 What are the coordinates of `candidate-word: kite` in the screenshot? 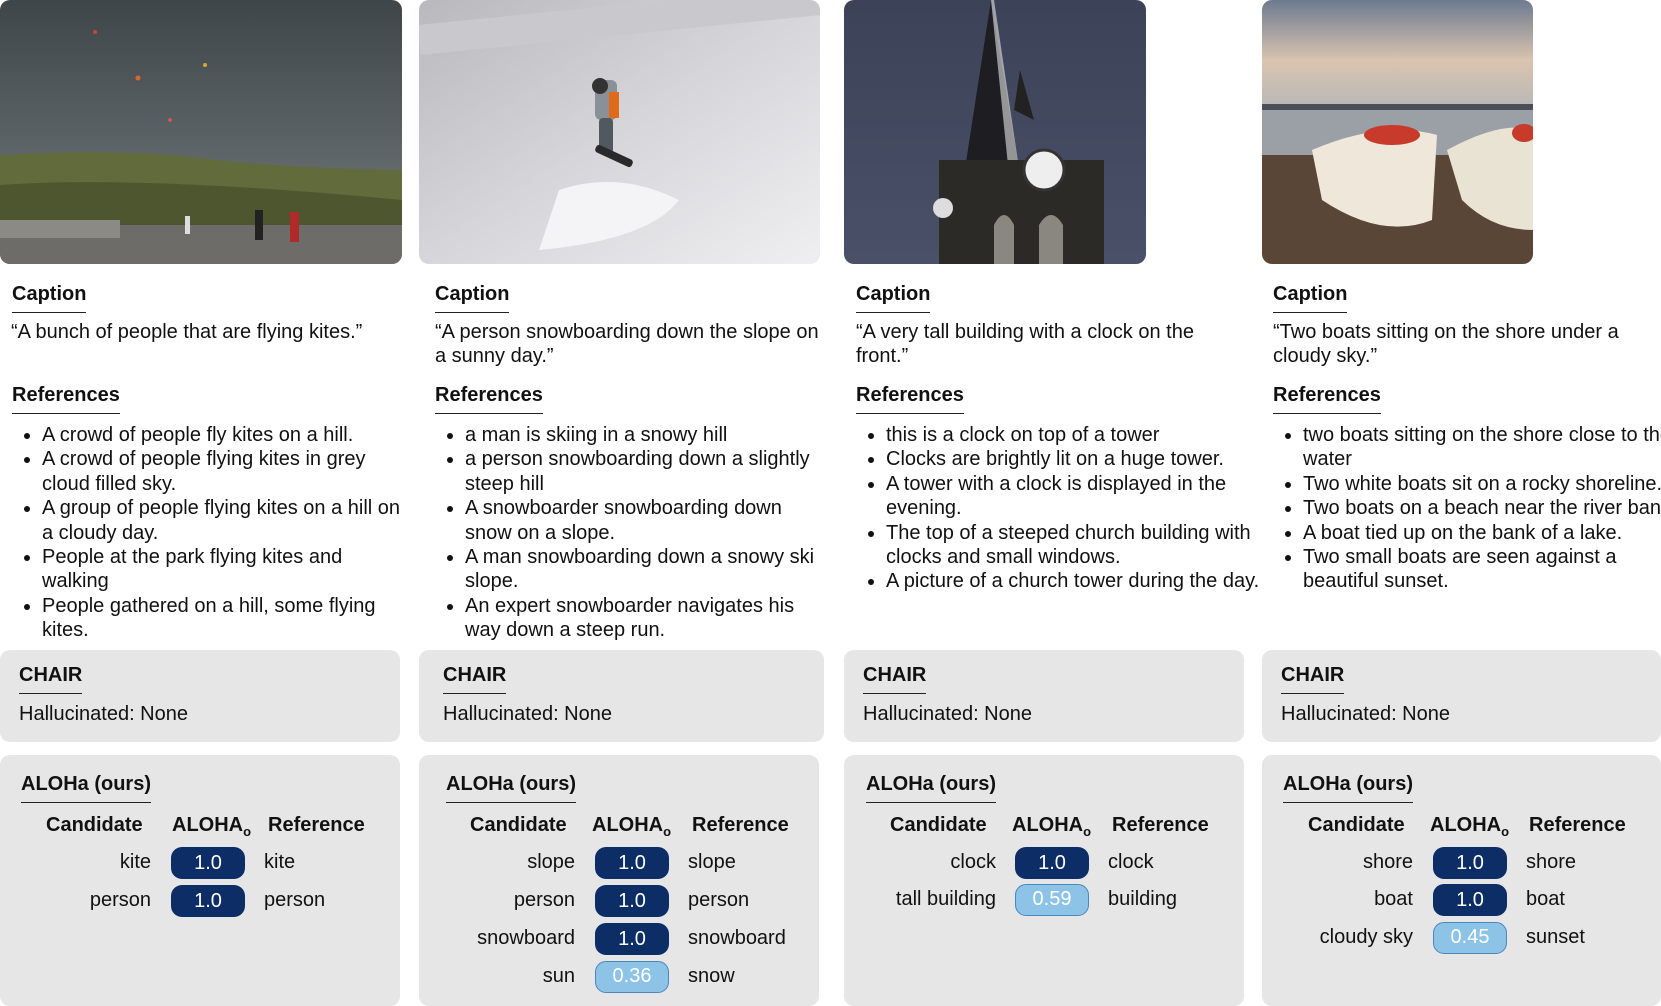 It's located at (135, 862).